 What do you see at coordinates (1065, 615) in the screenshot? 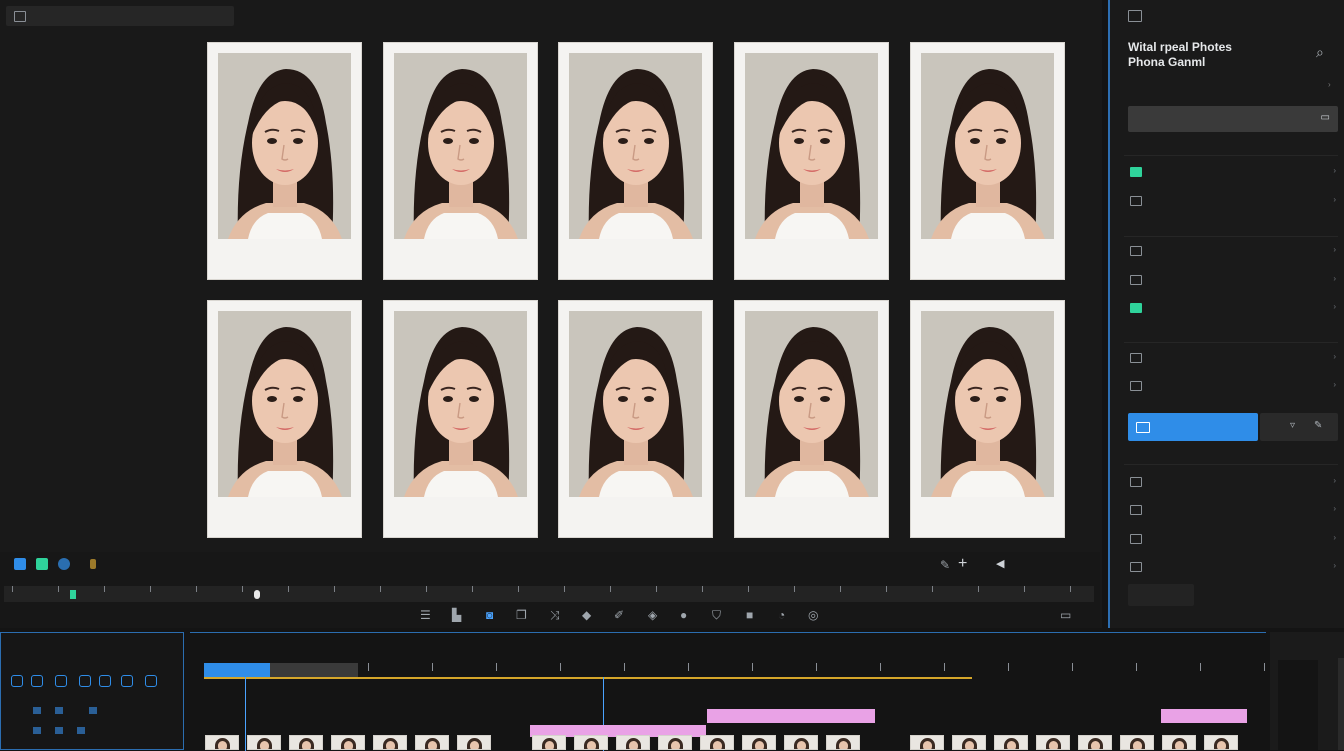
I see `screen-icon: ▭` at bounding box center [1065, 615].